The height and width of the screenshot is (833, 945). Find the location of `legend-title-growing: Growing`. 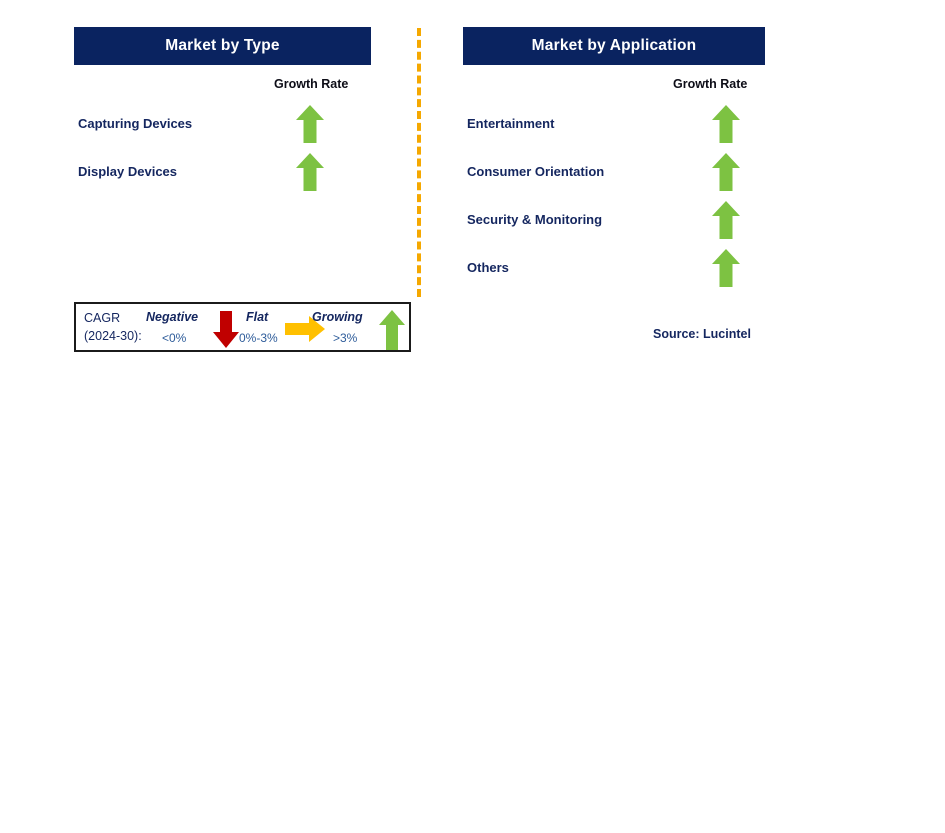

legend-title-growing: Growing is located at coordinates (337, 317).